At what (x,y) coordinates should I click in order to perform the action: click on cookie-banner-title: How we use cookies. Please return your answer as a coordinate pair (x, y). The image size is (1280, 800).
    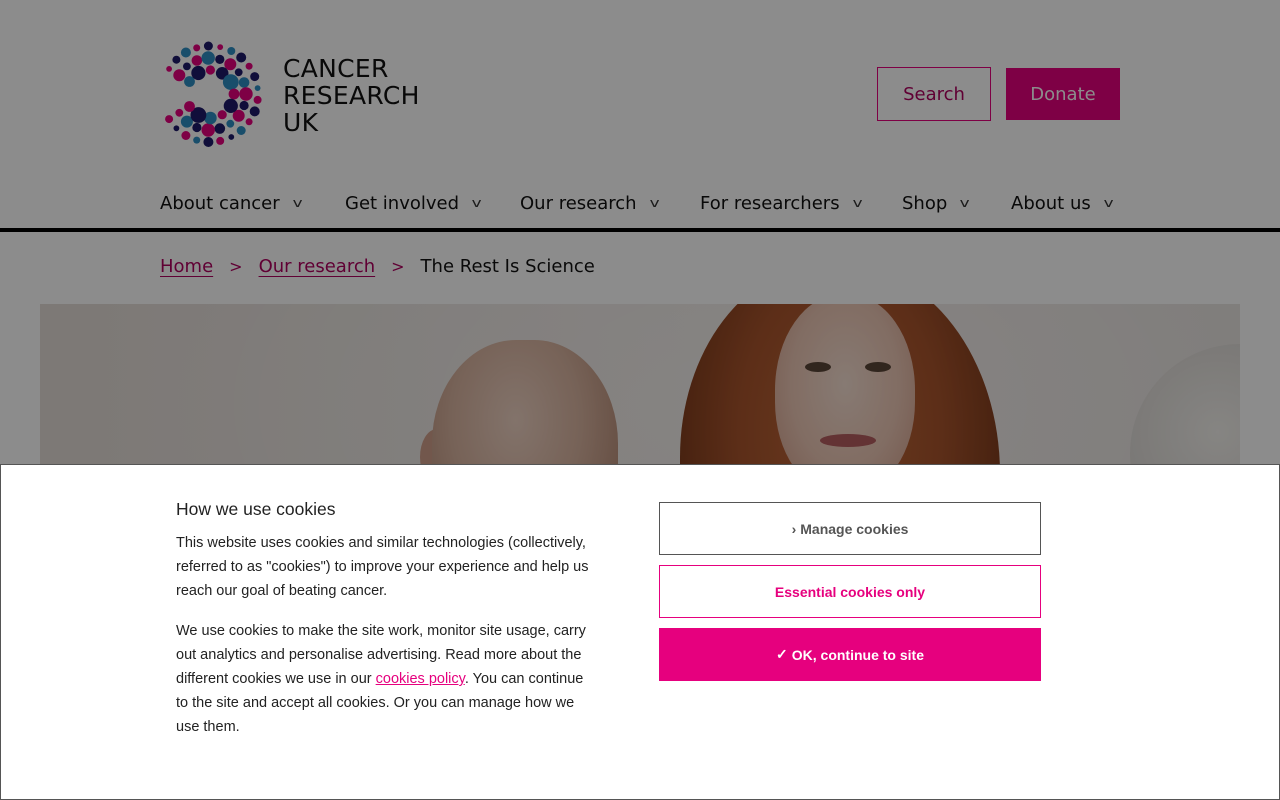
    Looking at the image, I should click on (256, 509).